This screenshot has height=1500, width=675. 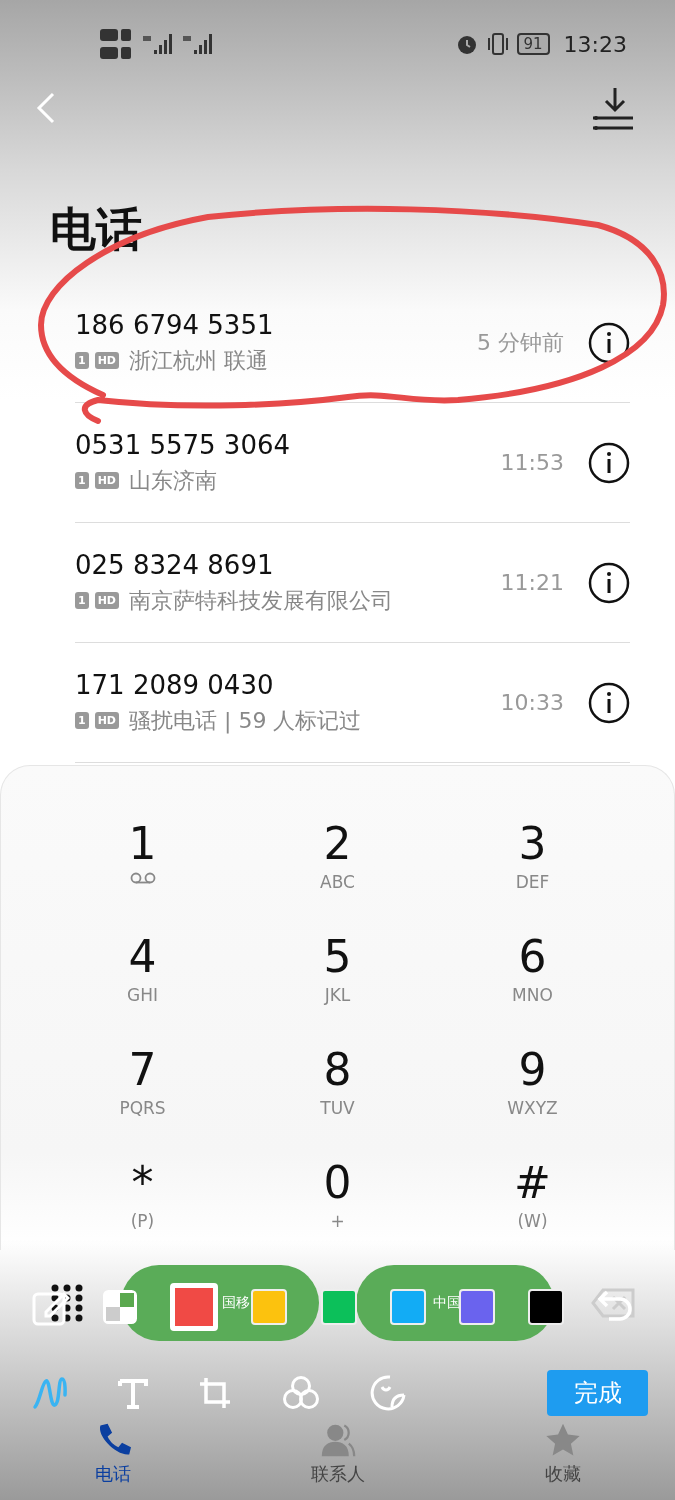 I want to click on voicemail-icon, so click(x=142, y=878).